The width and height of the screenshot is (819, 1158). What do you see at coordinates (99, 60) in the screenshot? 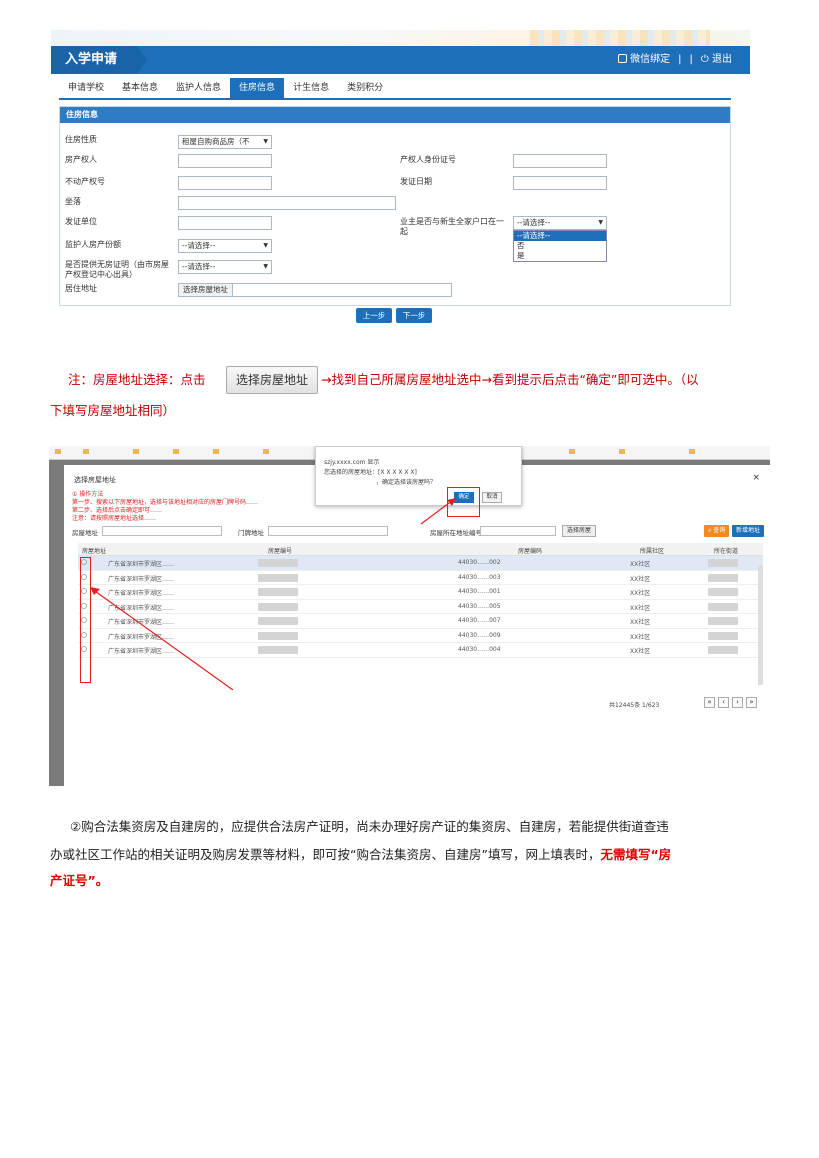
I see `app-title: 入学申请` at bounding box center [99, 60].